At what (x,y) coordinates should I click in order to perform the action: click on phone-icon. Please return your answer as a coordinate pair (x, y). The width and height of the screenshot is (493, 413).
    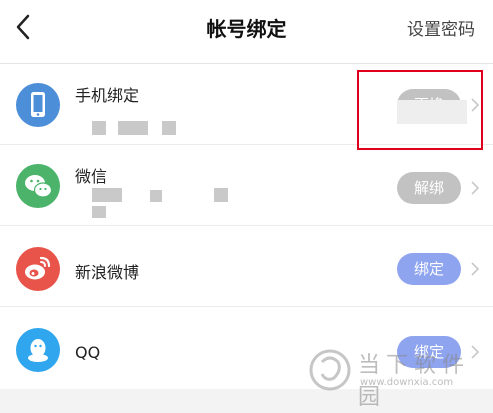
    Looking at the image, I should click on (38, 105).